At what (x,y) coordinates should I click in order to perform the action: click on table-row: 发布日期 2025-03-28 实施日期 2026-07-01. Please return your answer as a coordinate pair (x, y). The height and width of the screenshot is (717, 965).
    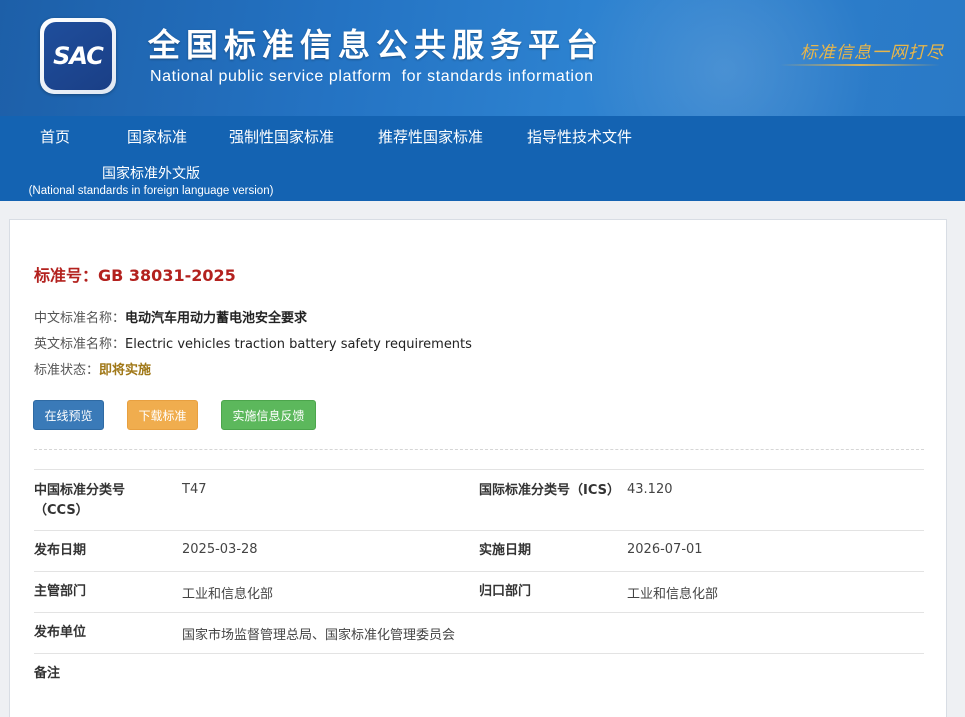
    Looking at the image, I should click on (479, 550).